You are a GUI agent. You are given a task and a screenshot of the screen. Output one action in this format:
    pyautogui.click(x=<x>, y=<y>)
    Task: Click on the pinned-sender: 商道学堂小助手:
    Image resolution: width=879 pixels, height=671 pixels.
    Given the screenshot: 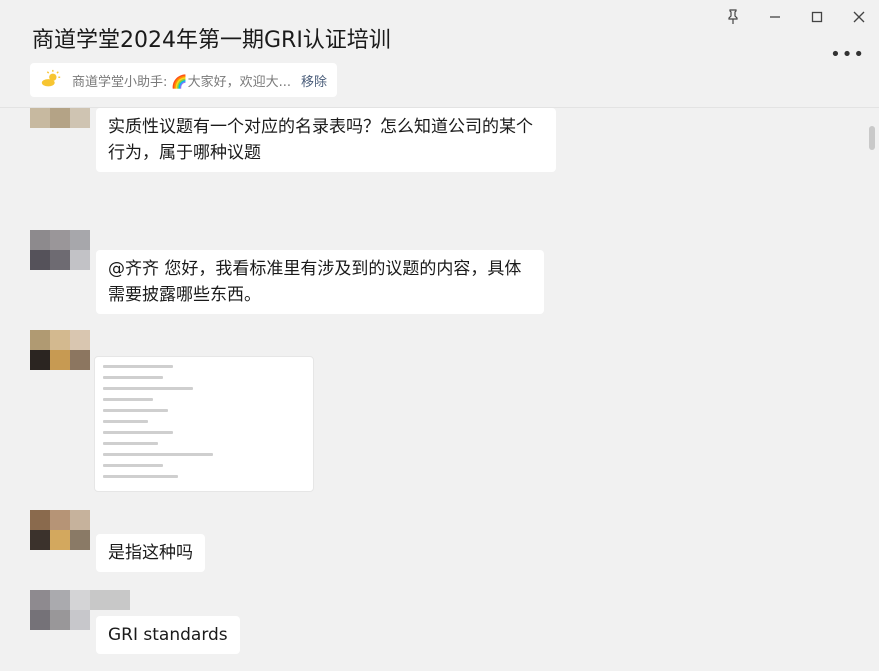 What is the action you would take?
    pyautogui.click(x=120, y=82)
    